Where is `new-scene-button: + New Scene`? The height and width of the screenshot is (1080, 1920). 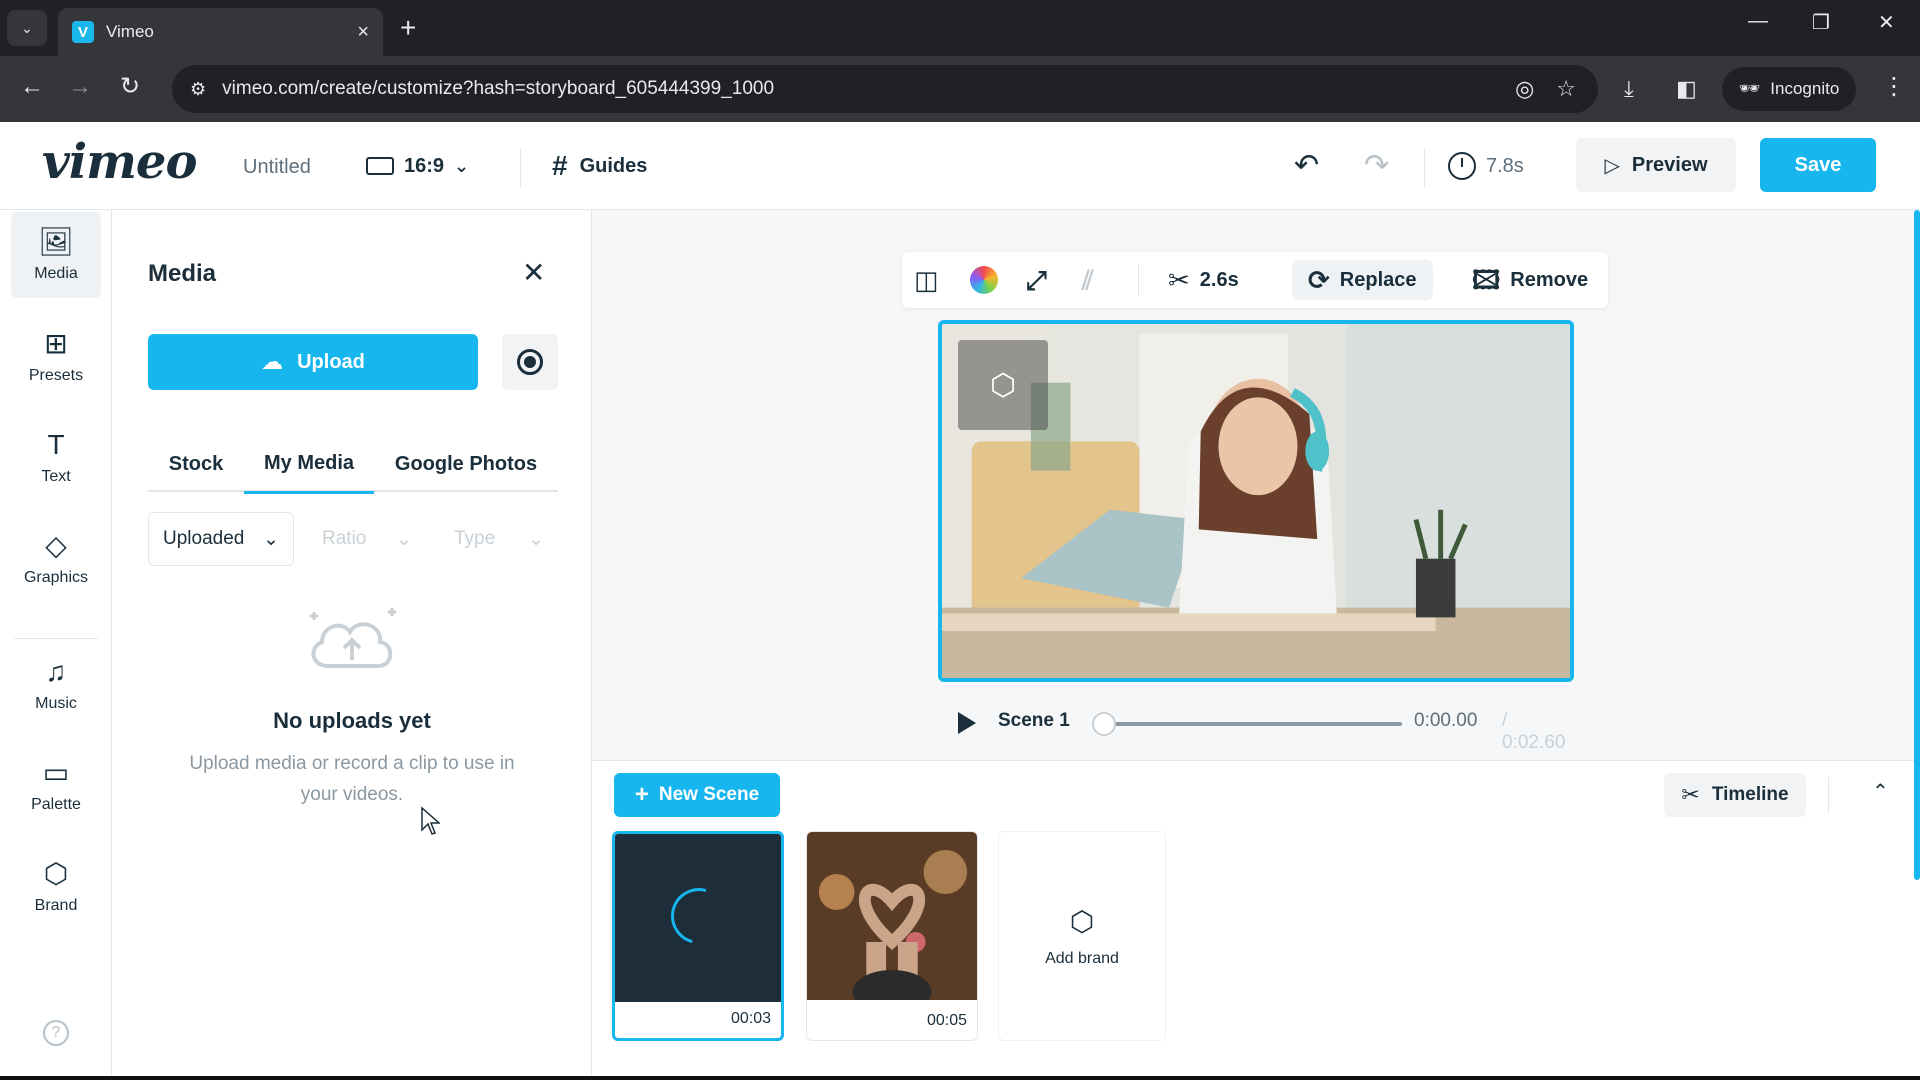 new-scene-button: + New Scene is located at coordinates (697, 795).